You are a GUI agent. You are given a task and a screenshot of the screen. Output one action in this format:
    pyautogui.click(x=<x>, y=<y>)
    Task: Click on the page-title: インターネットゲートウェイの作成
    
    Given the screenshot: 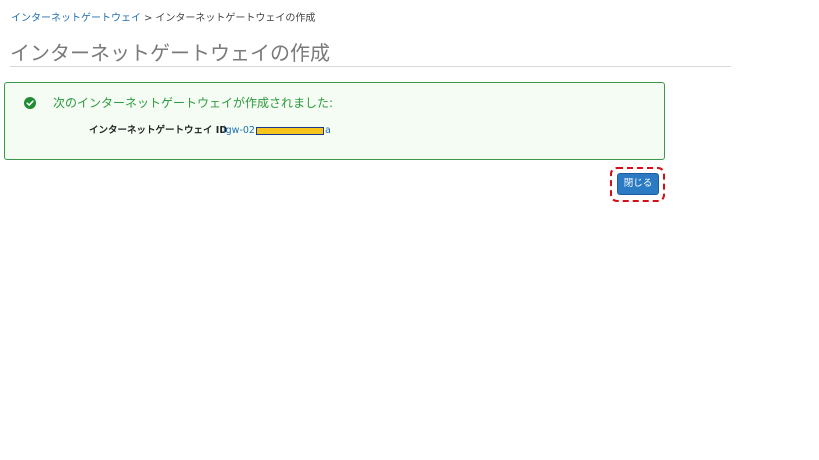 What is the action you would take?
    pyautogui.click(x=170, y=53)
    